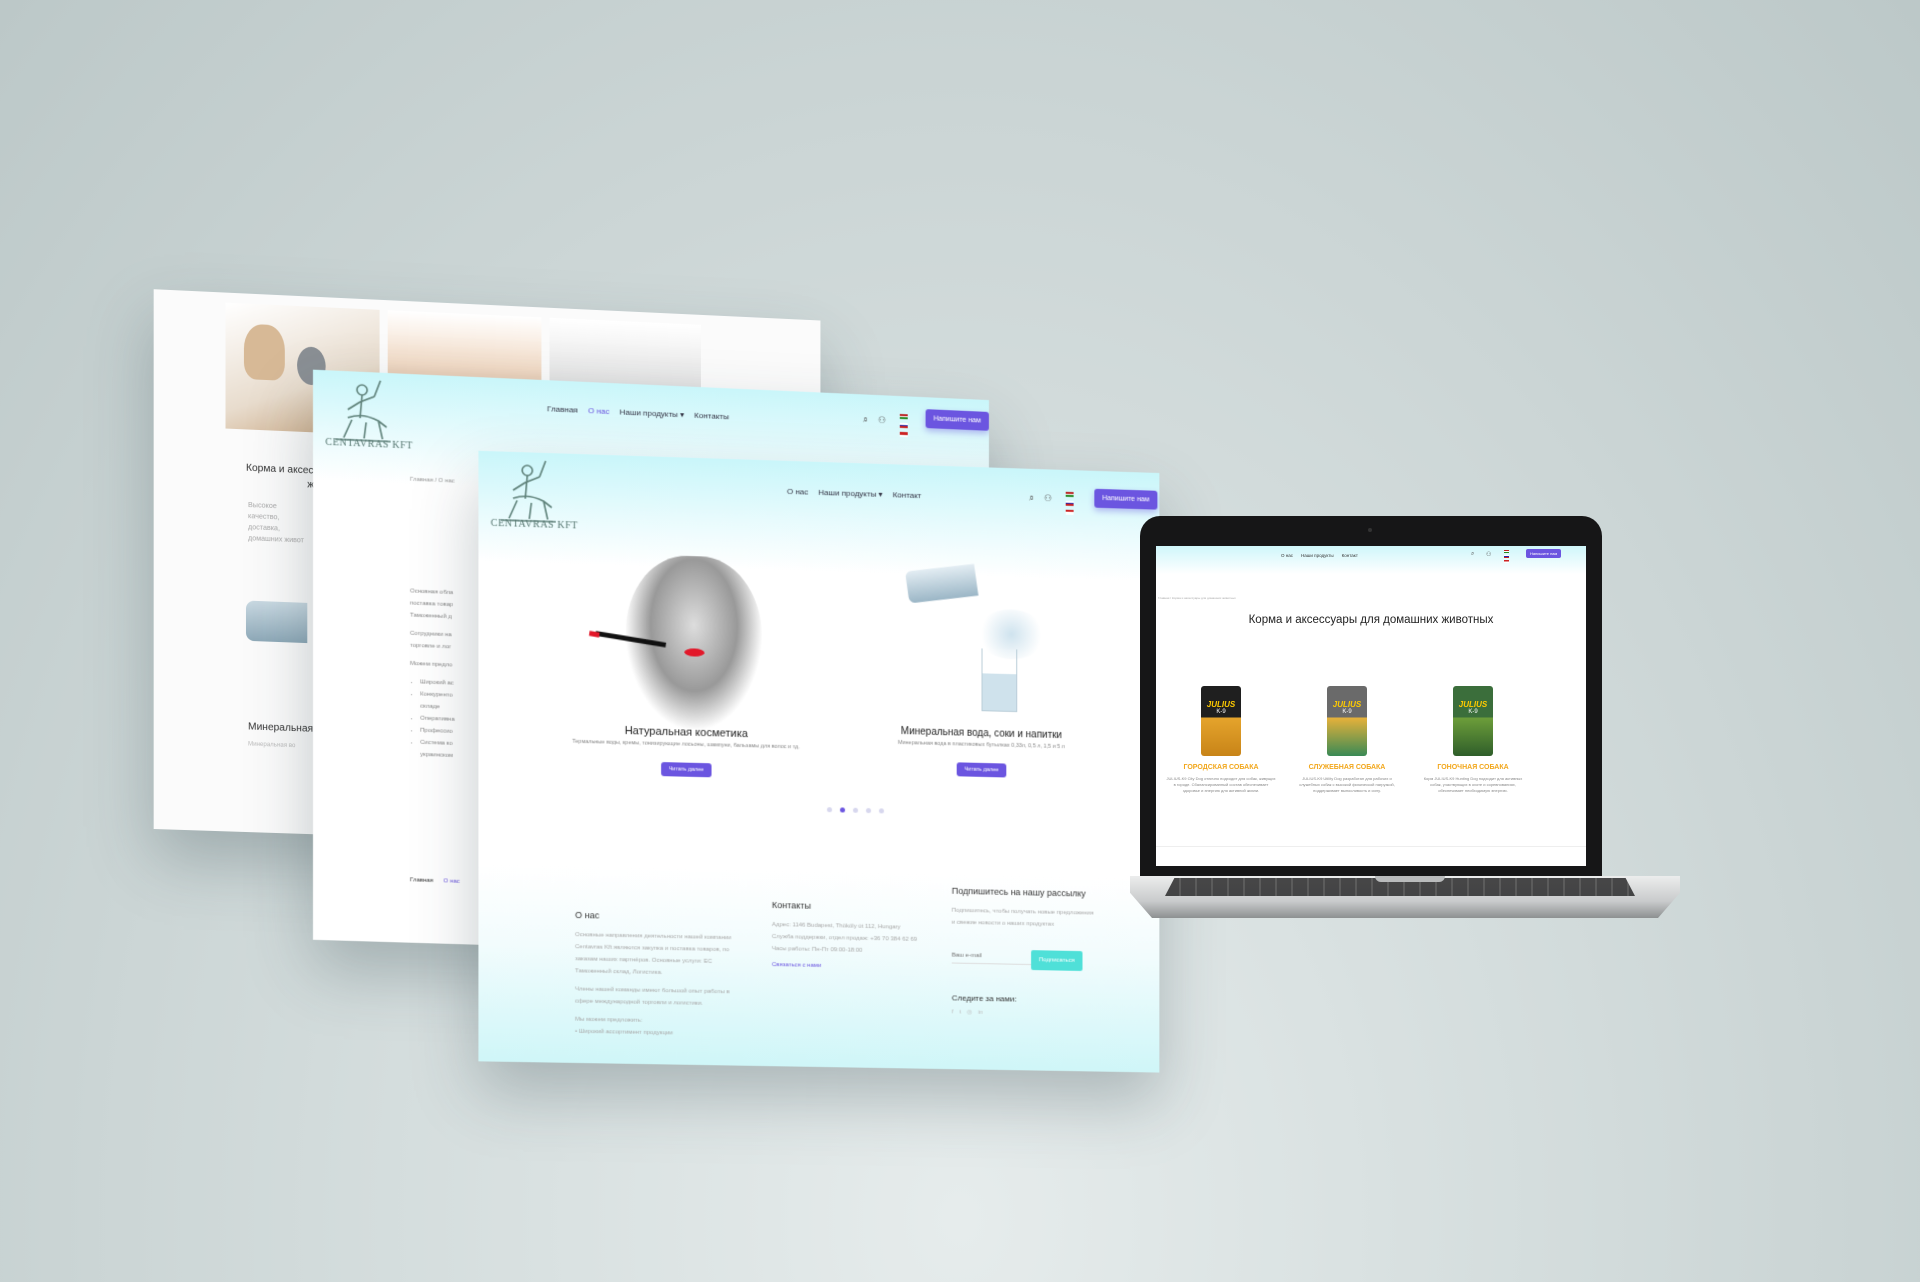 This screenshot has height=1282, width=1920. I want to click on newsletter-form: Подписаться, so click(1041, 960).